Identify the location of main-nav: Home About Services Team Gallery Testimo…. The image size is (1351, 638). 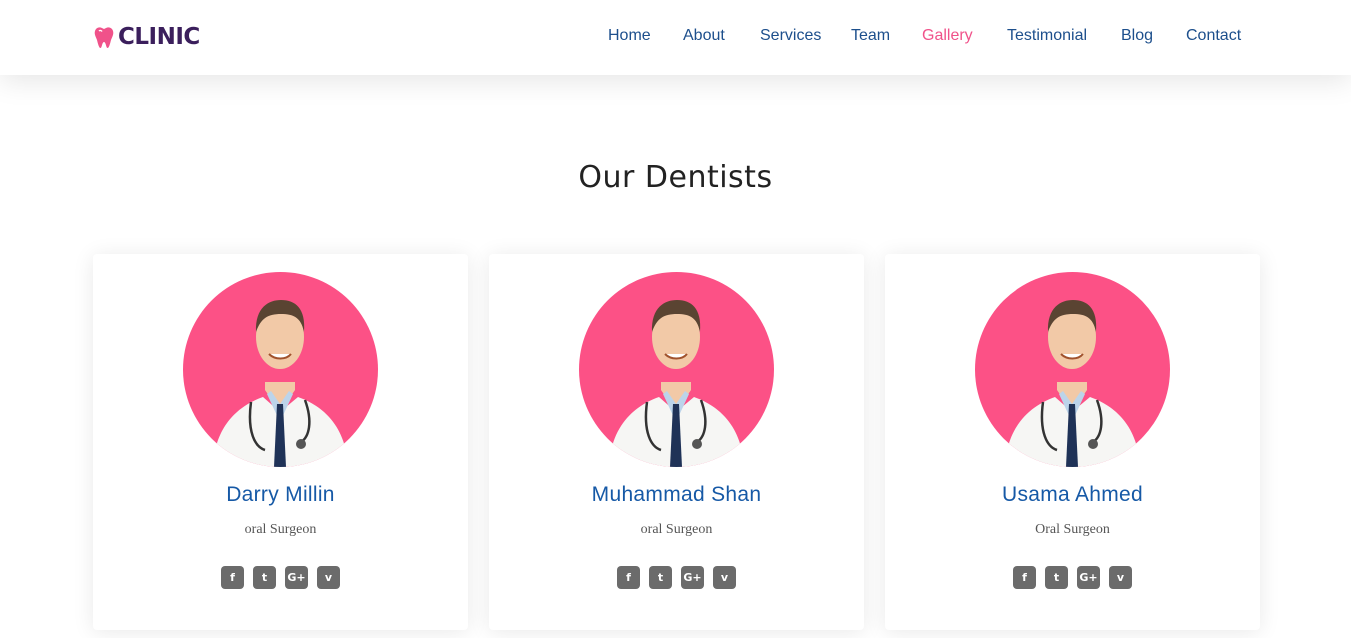
(675, 37).